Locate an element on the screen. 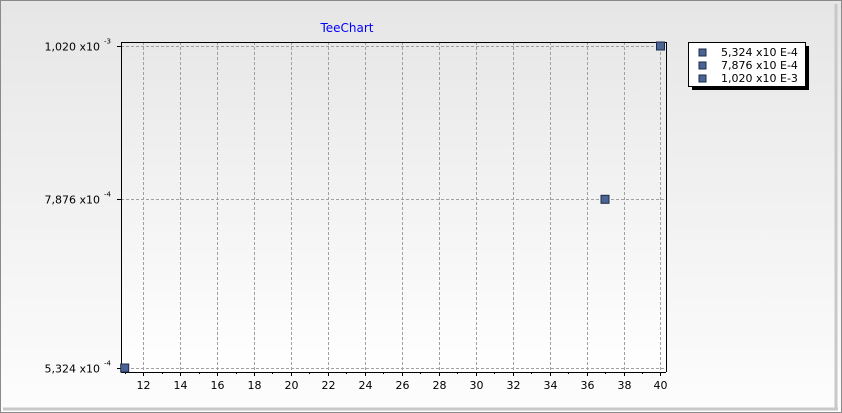  y-tick-exponent: -3 is located at coordinates (107, 42).